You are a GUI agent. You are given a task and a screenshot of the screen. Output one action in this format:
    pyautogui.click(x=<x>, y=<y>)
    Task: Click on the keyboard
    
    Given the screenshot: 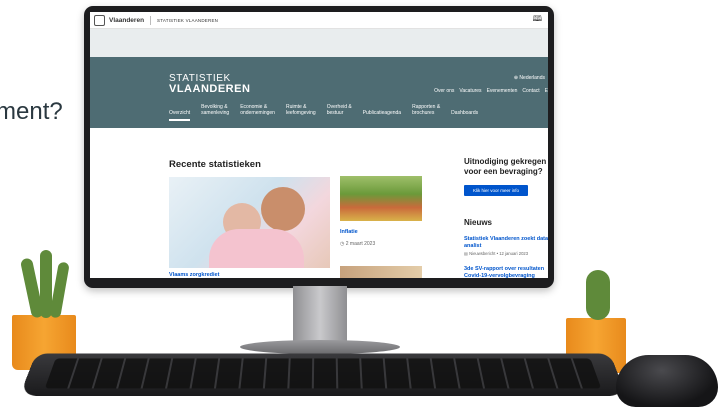 What is the action you would take?
    pyautogui.click(x=323, y=374)
    